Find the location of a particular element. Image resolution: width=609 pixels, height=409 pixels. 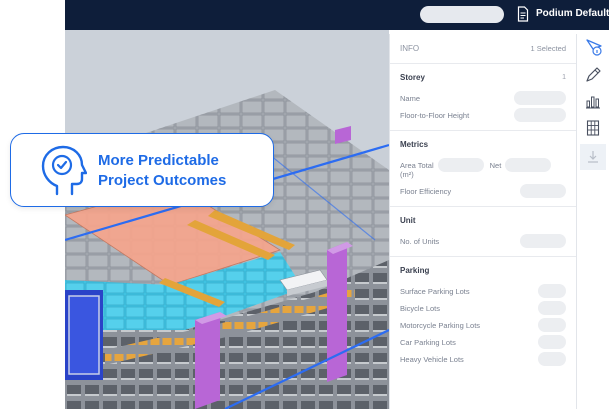

info-panel-title: INFO is located at coordinates (410, 48).